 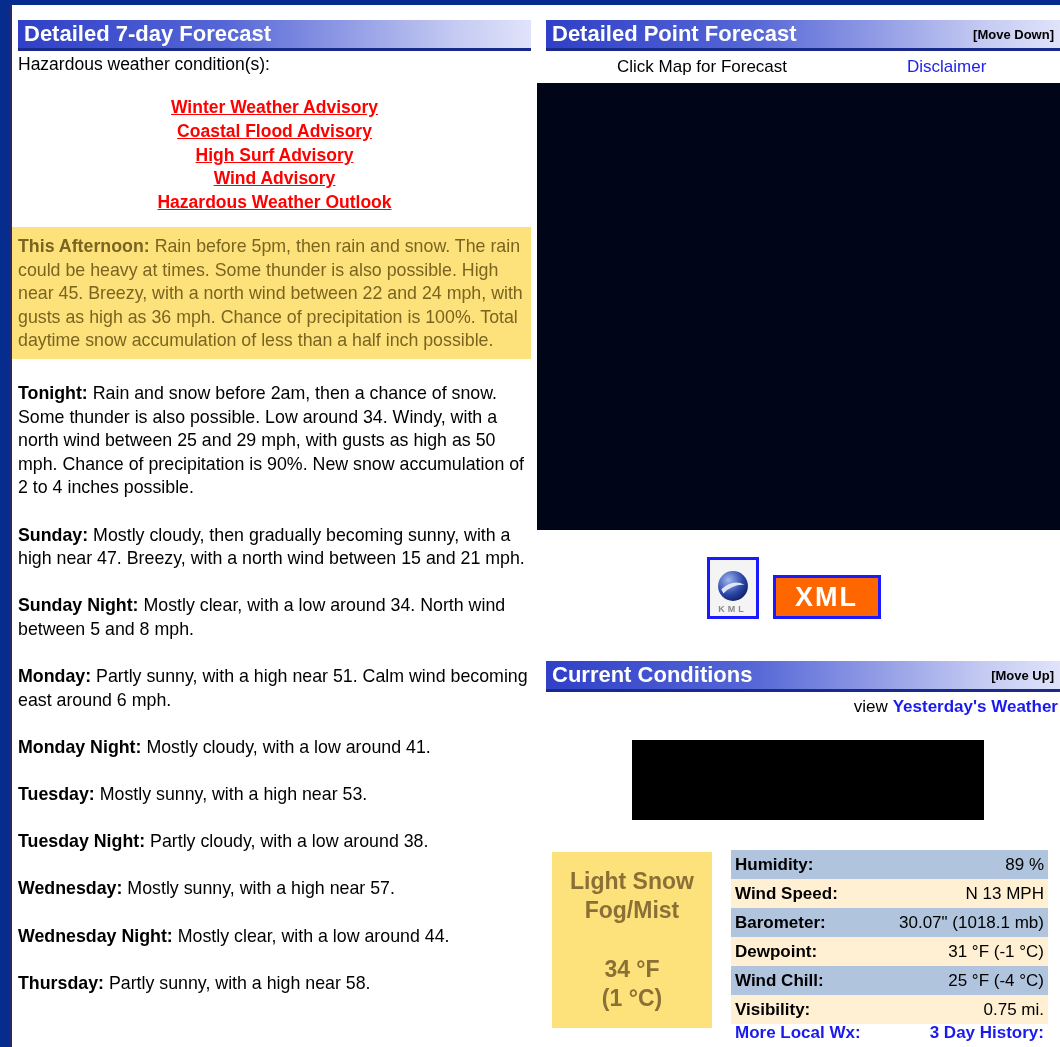 What do you see at coordinates (773, 1009) in the screenshot?
I see `row-label: Visibility:` at bounding box center [773, 1009].